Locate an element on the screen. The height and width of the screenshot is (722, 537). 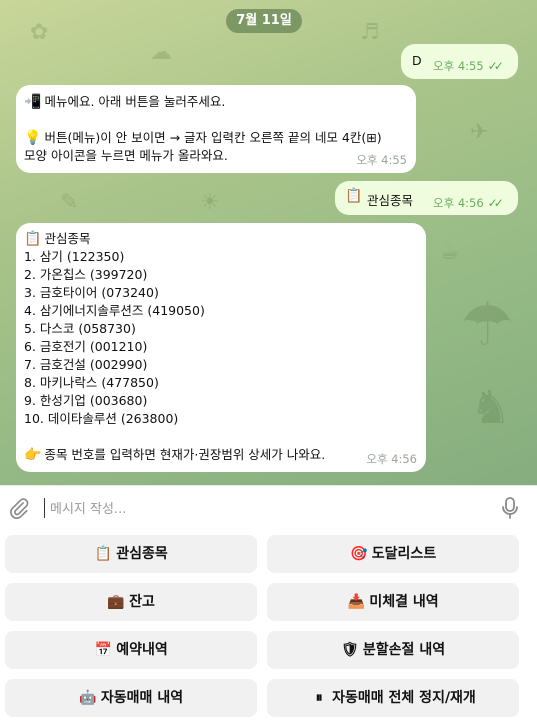
paperclip-icon is located at coordinates (19, 508).